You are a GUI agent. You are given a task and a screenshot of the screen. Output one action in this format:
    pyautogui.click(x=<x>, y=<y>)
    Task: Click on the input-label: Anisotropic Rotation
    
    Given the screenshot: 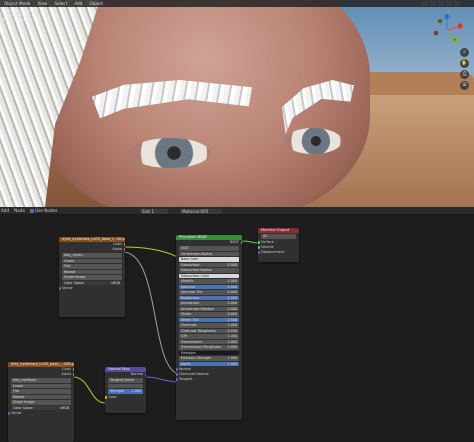 What is the action you would take?
    pyautogui.click(x=198, y=308)
    